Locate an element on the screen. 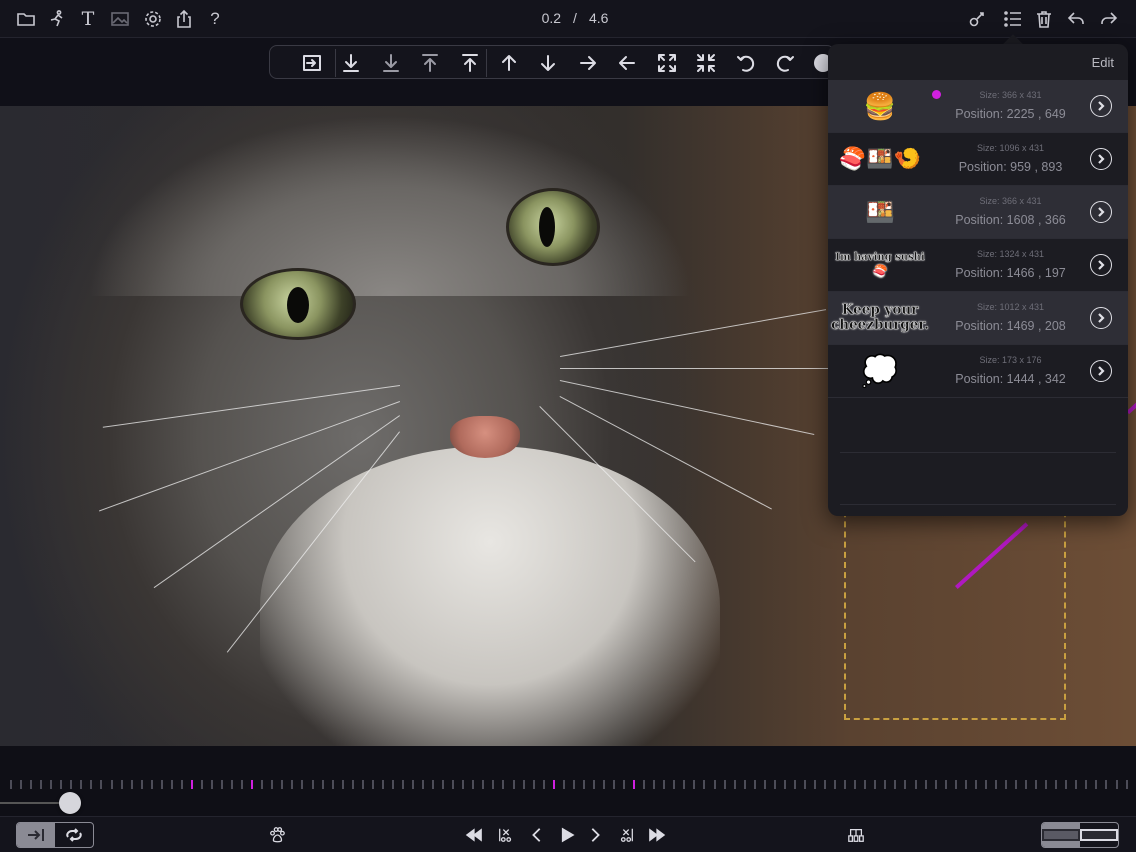 This screenshot has height=852, width=1136. step-forward-icon is located at coordinates (595, 835).